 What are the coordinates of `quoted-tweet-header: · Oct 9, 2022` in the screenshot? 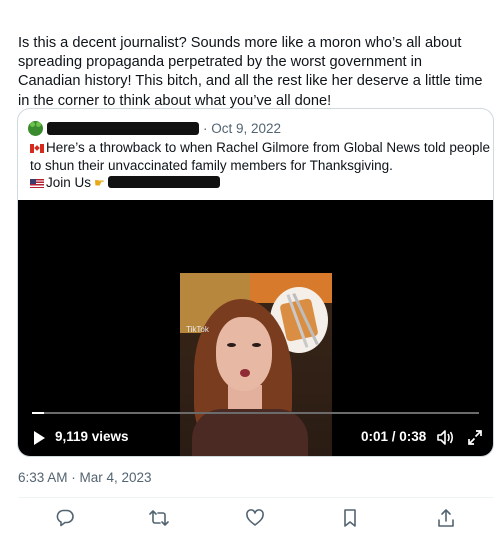 It's located at (258, 128).